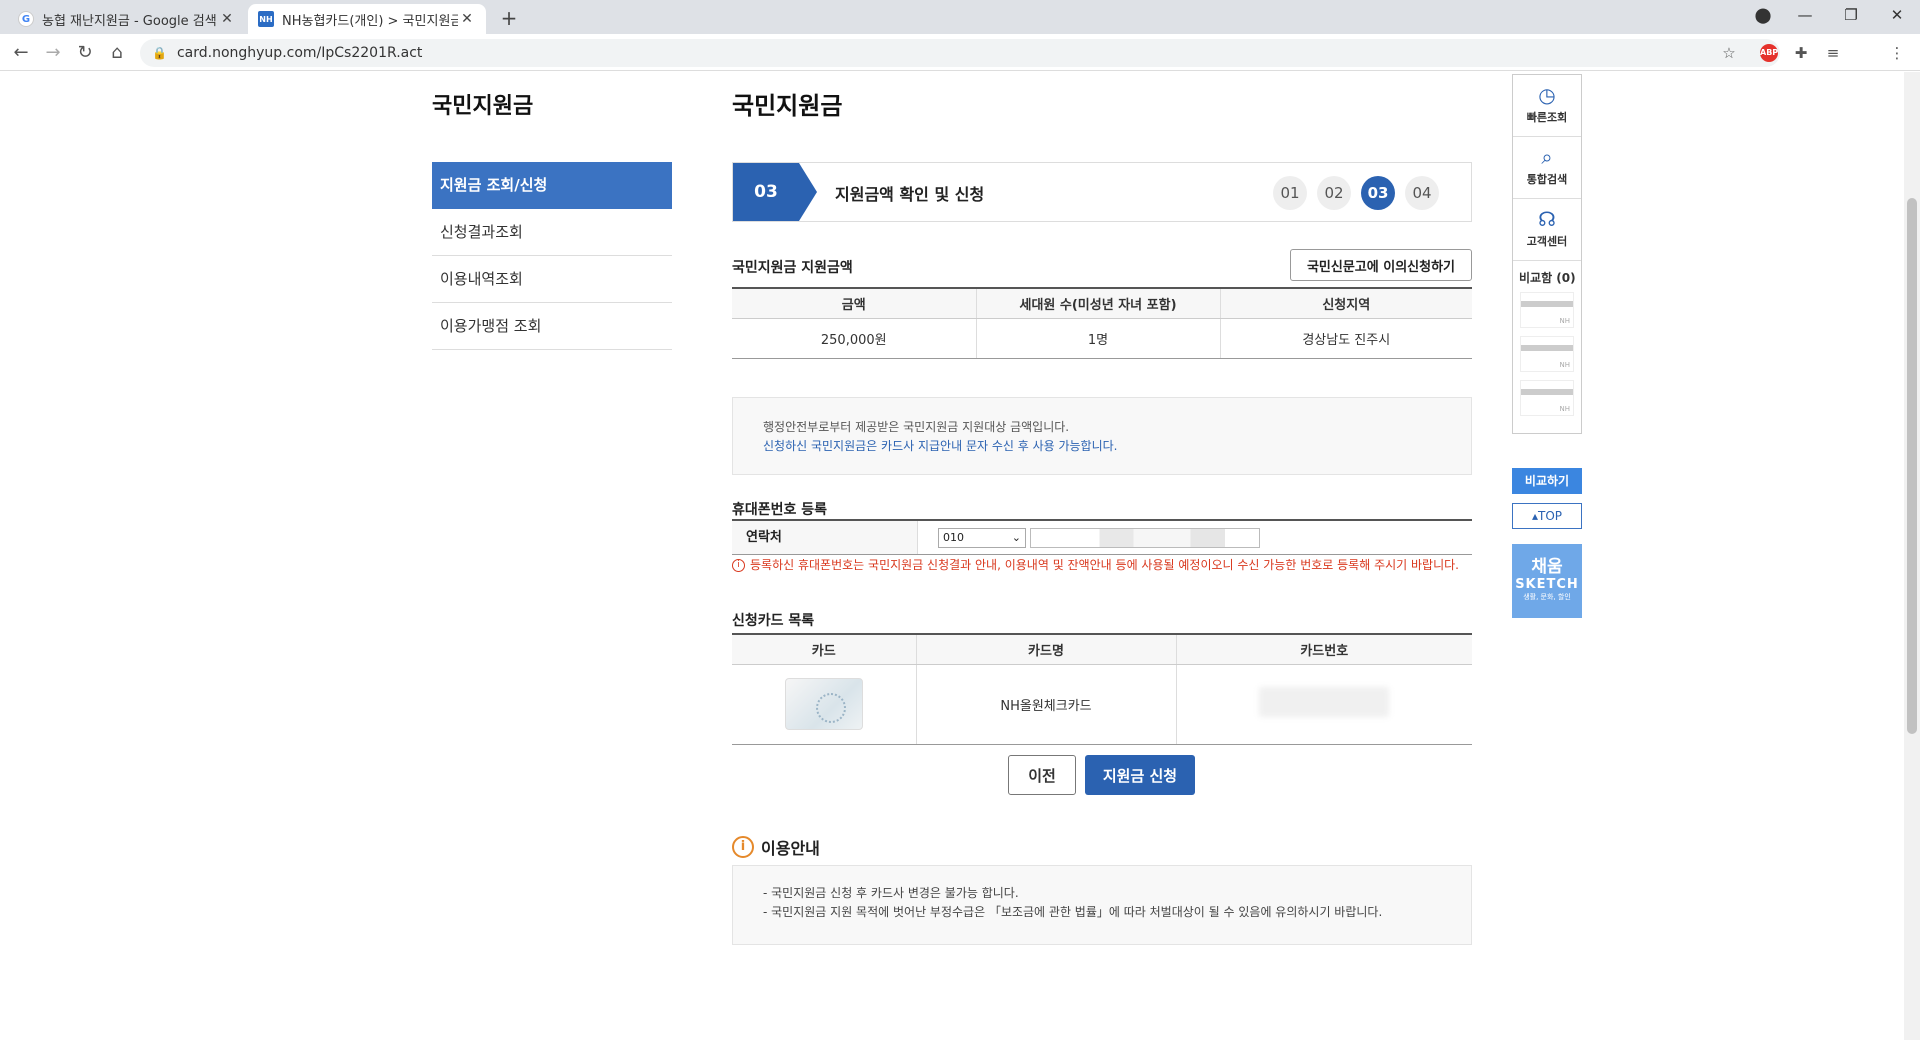 Image resolution: width=1920 pixels, height=1040 pixels. Describe the element at coordinates (1097, 338) in the screenshot. I see `household-value: 1명` at that location.